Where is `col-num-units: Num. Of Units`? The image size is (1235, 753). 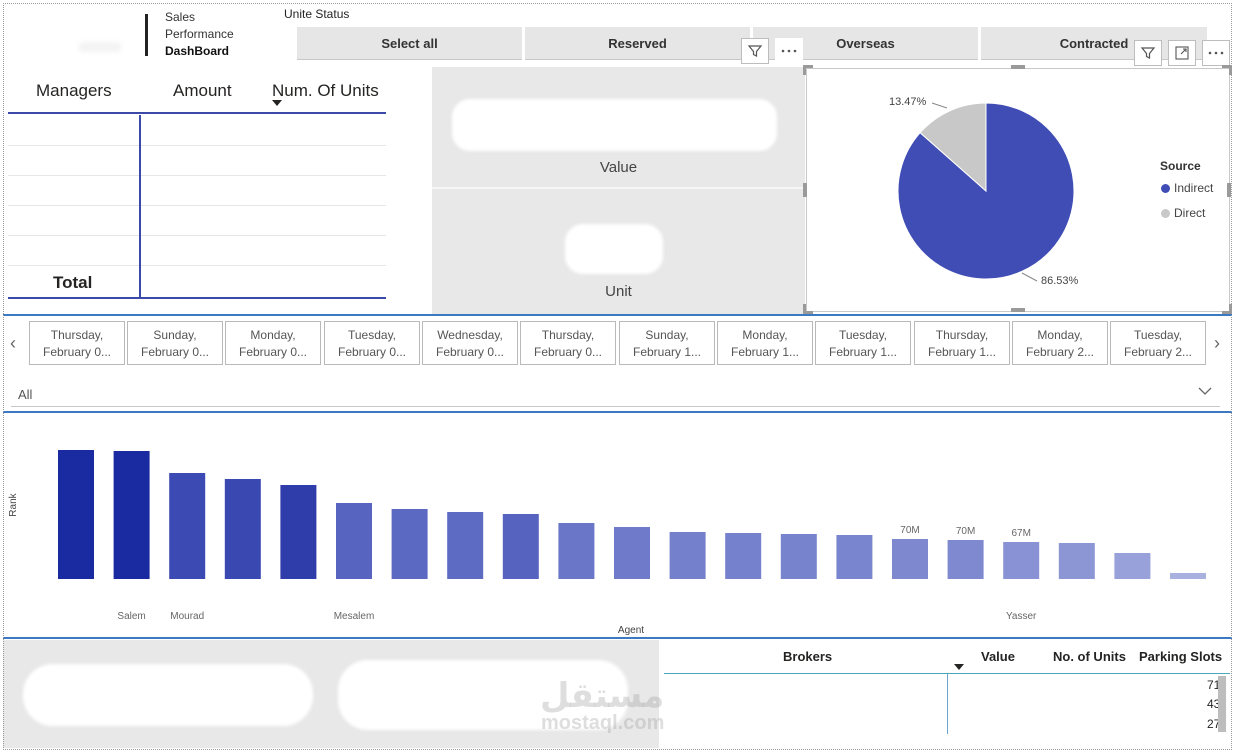 col-num-units: Num. Of Units is located at coordinates (325, 91).